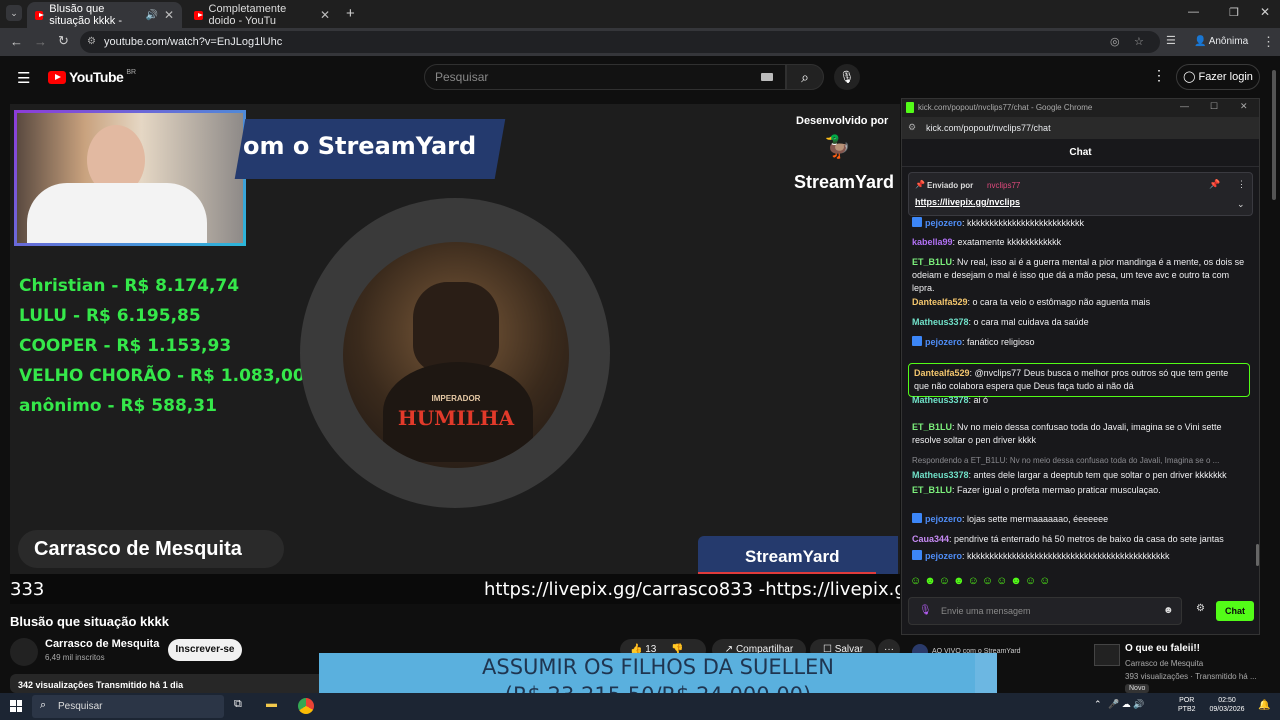 The image size is (1280, 720). Describe the element at coordinates (1234, 12) in the screenshot. I see `restore-icon: ❐` at that location.